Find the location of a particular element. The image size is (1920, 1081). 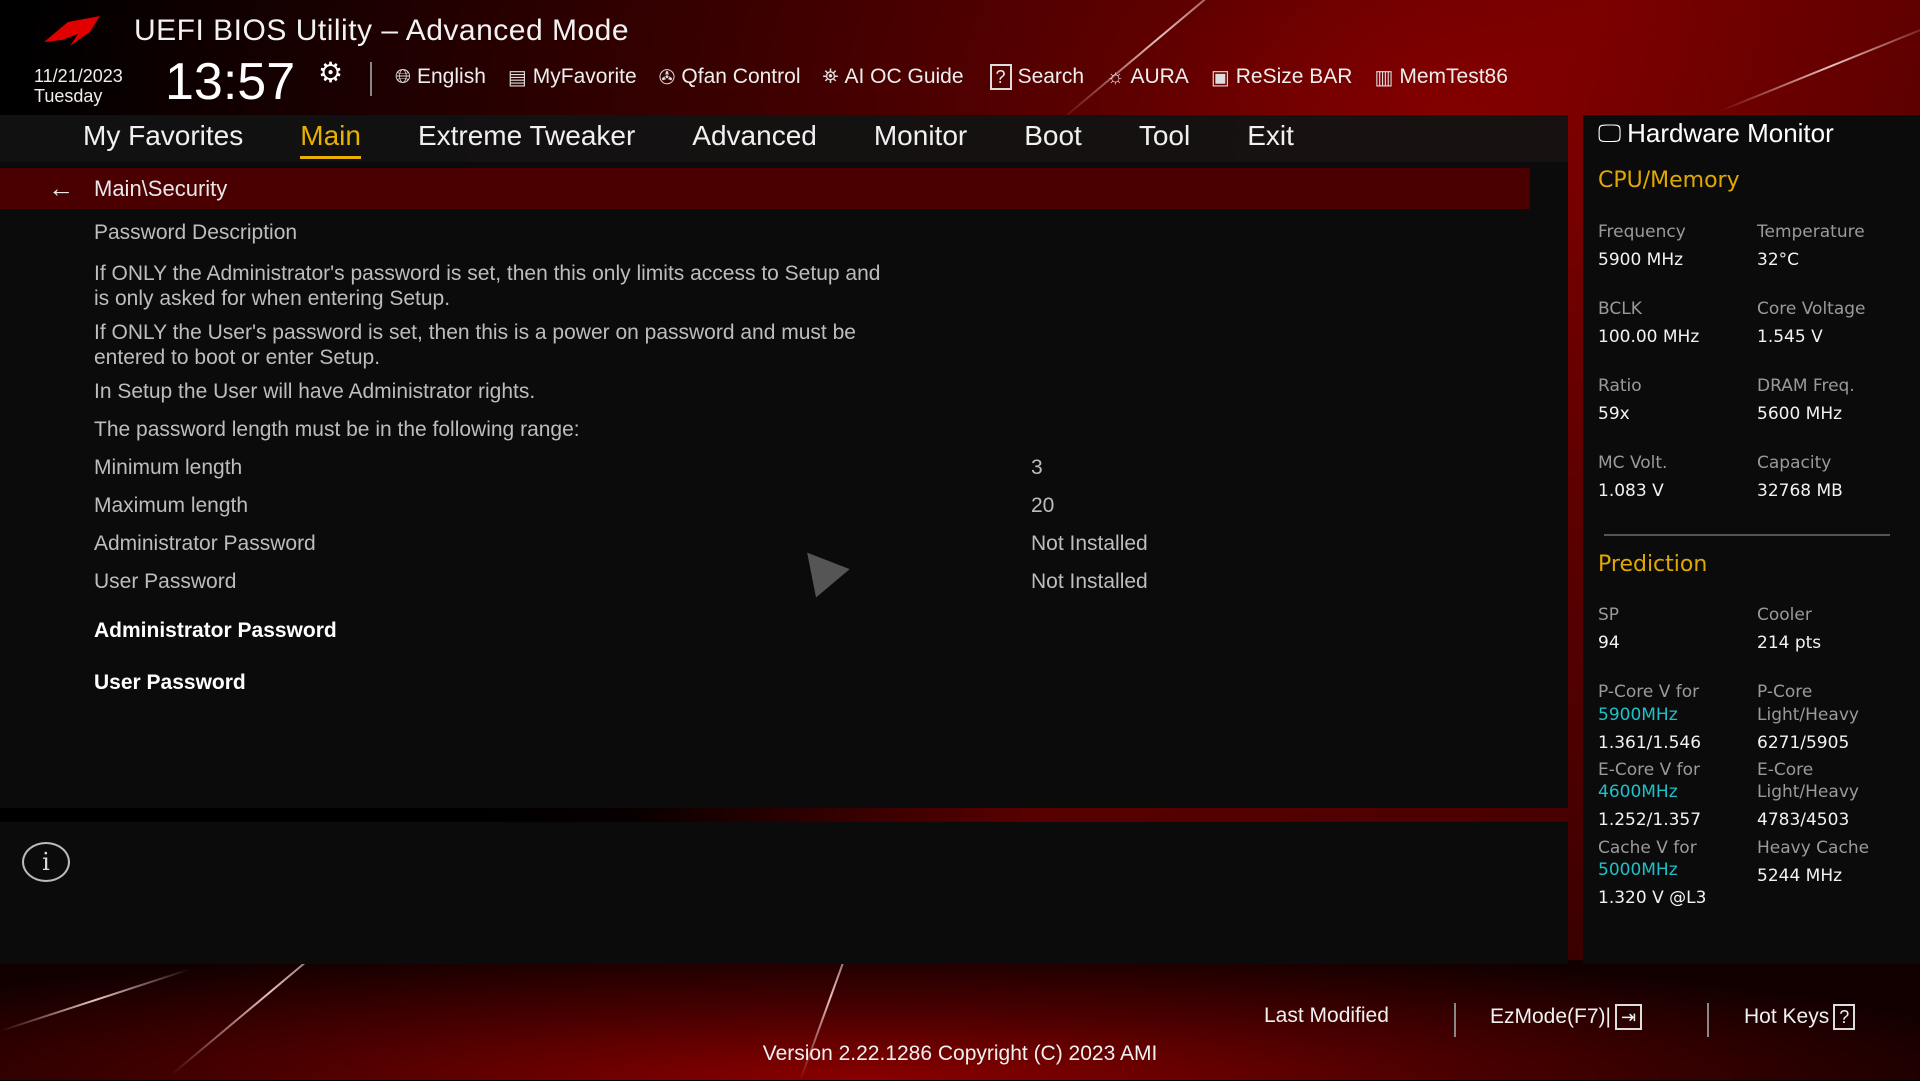

toolbar-label: ReSize BAR is located at coordinates (1294, 76).